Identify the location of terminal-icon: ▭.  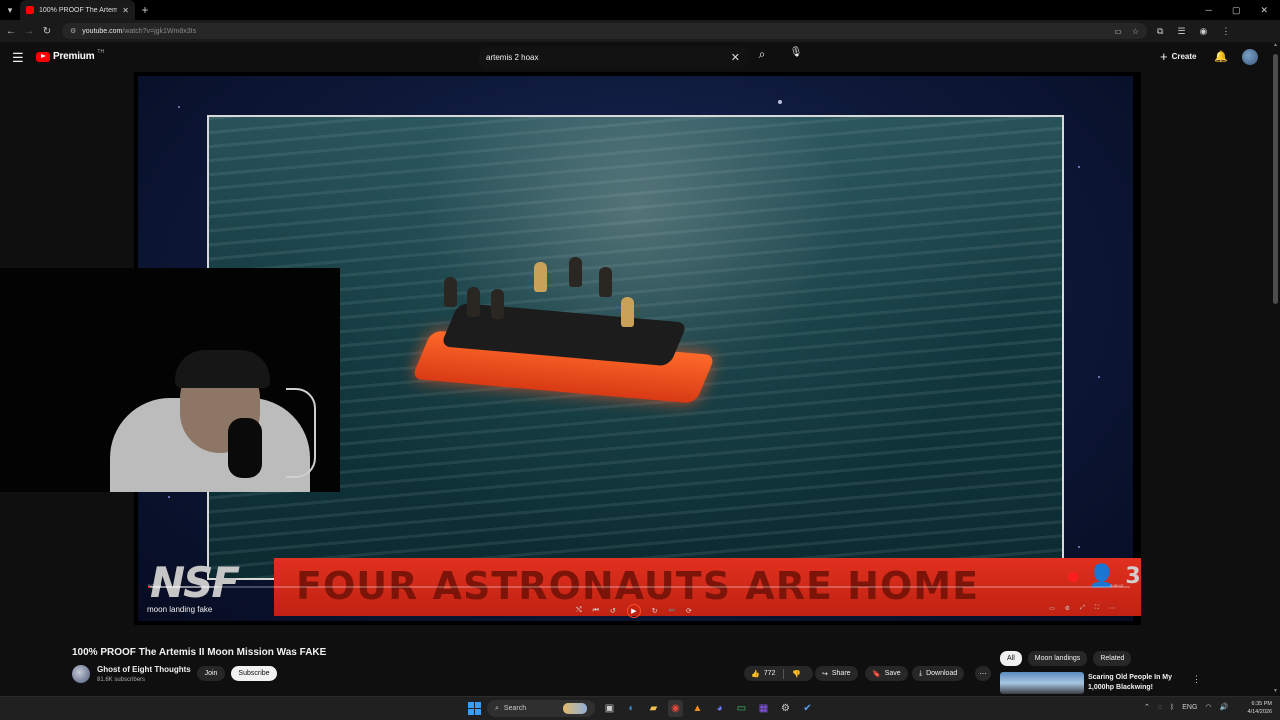
(741, 708).